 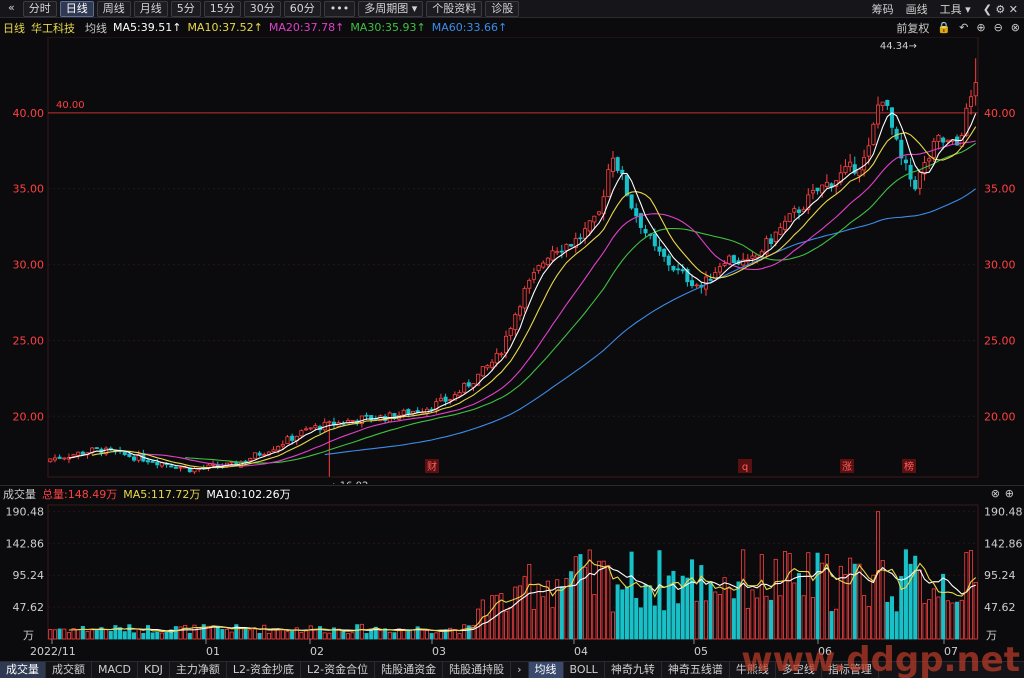 What do you see at coordinates (1000, 113) in the screenshot?
I see `price-y-tick-right: 40.00` at bounding box center [1000, 113].